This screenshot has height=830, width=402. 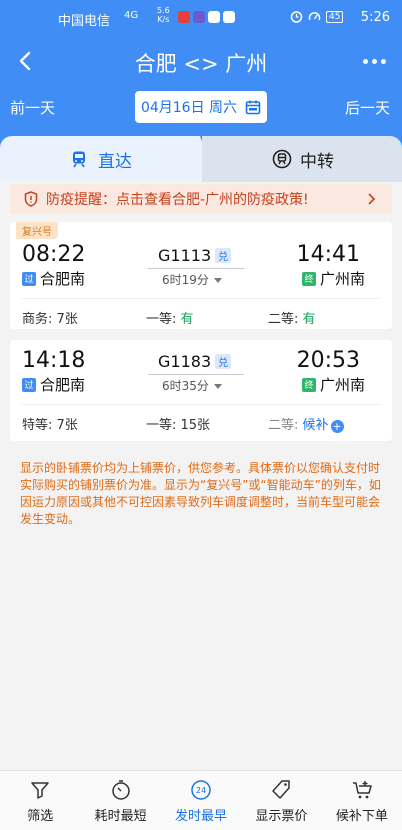 What do you see at coordinates (115, 161) in the screenshot?
I see `tab-direct-label: 直达` at bounding box center [115, 161].